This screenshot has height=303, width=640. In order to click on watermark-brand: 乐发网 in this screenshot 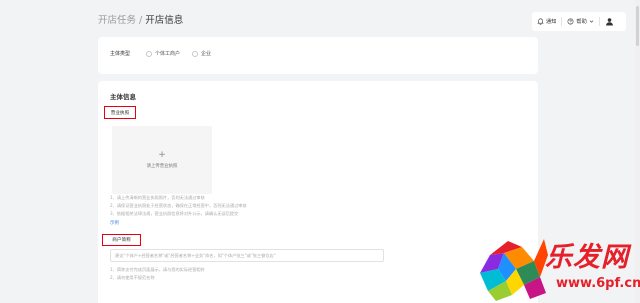, I will do `click(587, 257)`.